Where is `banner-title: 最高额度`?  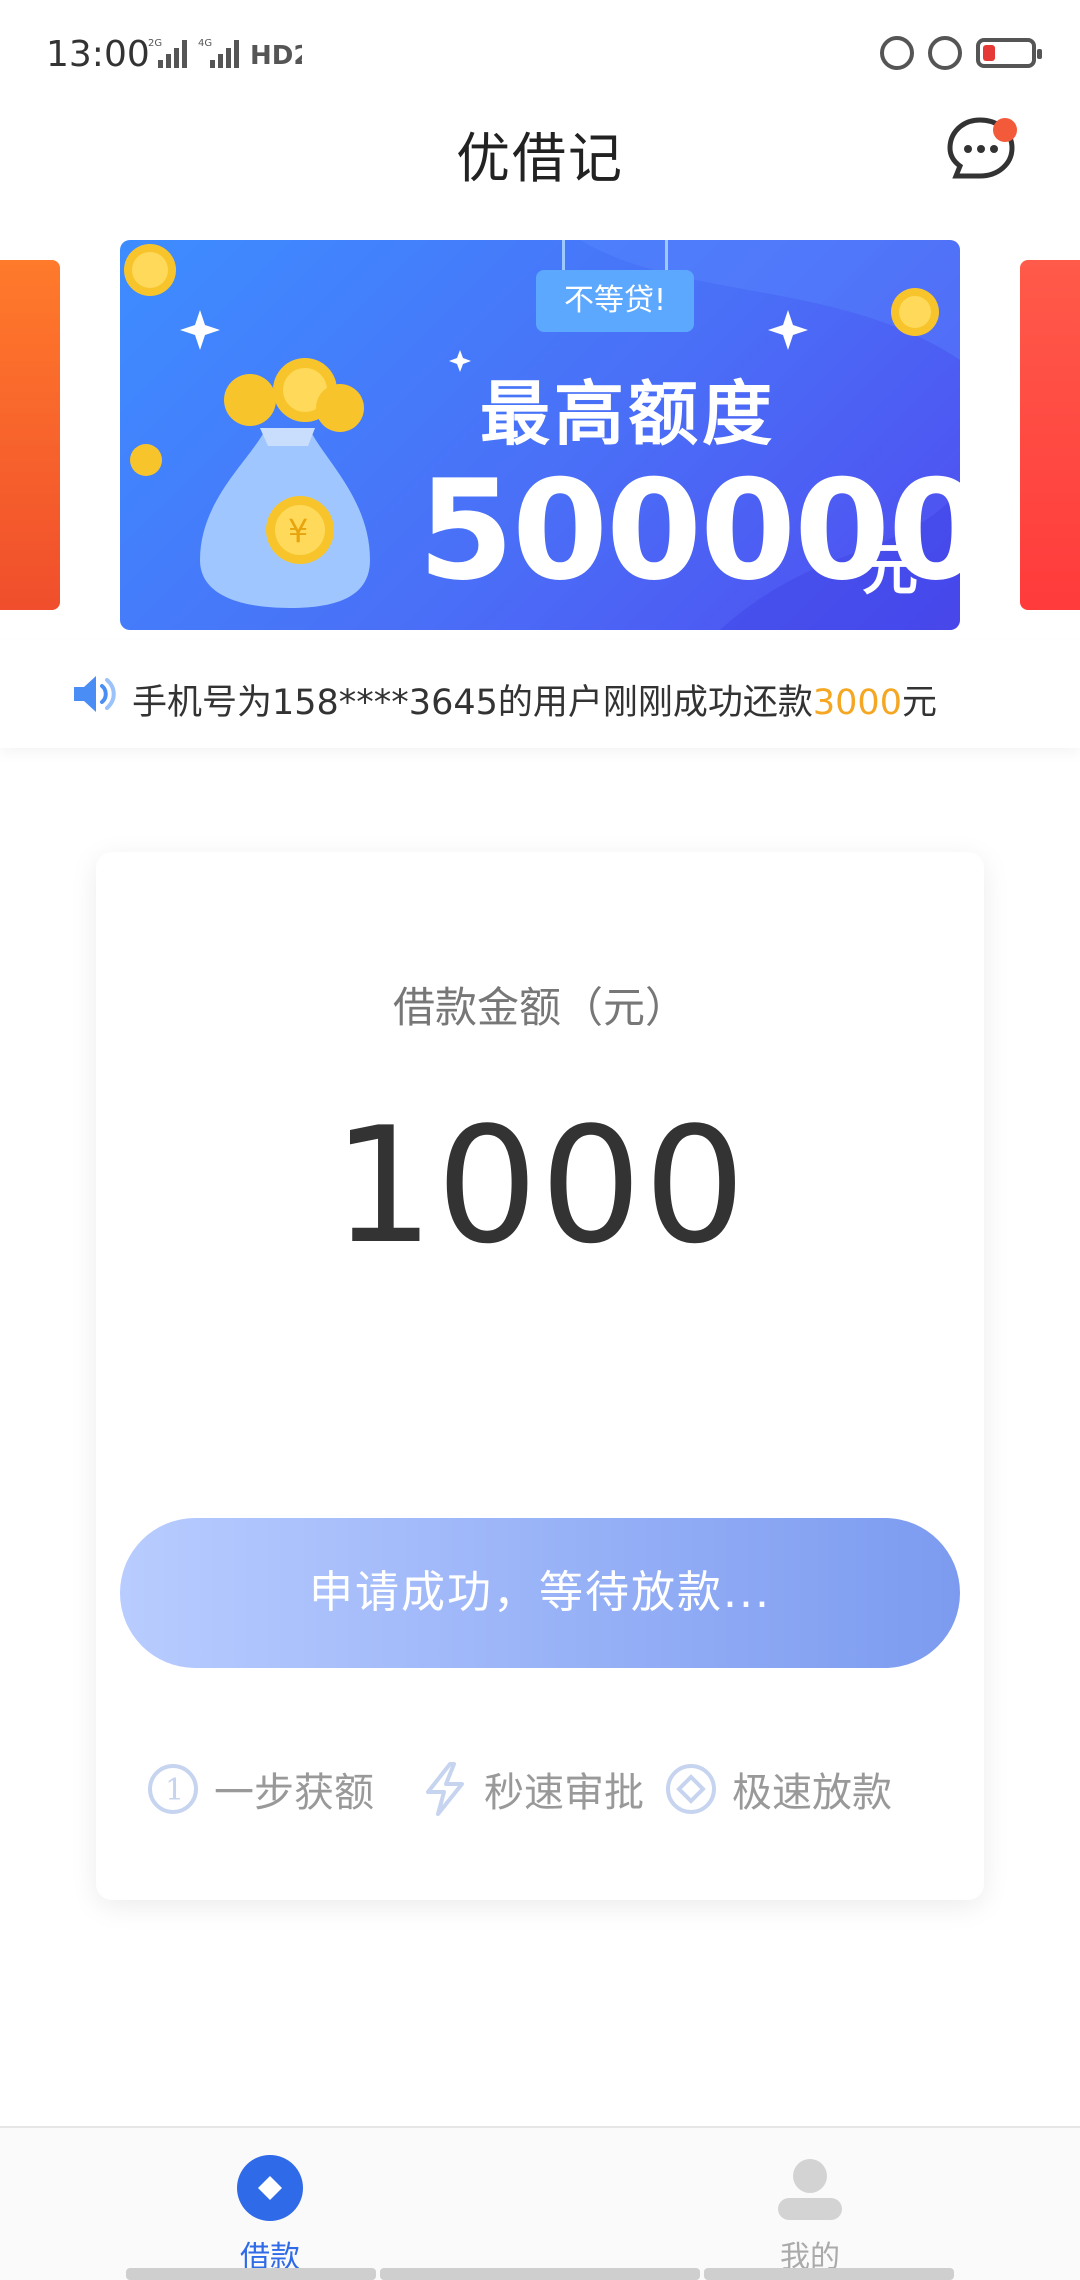
banner-title: 最高额度 is located at coordinates (628, 414).